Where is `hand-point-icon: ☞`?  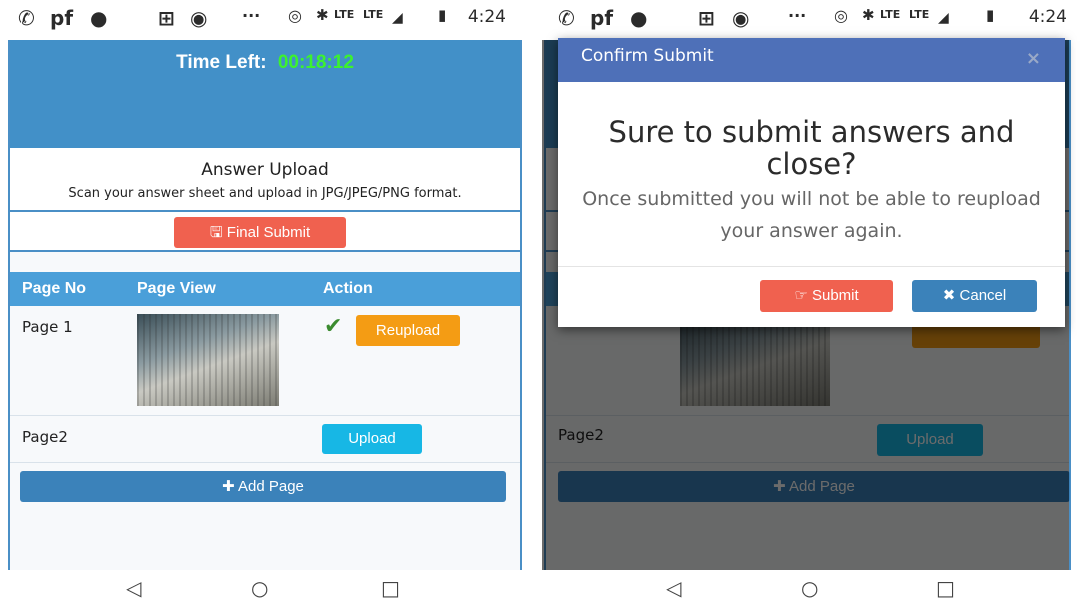
hand-point-icon: ☞ is located at coordinates (803, 295).